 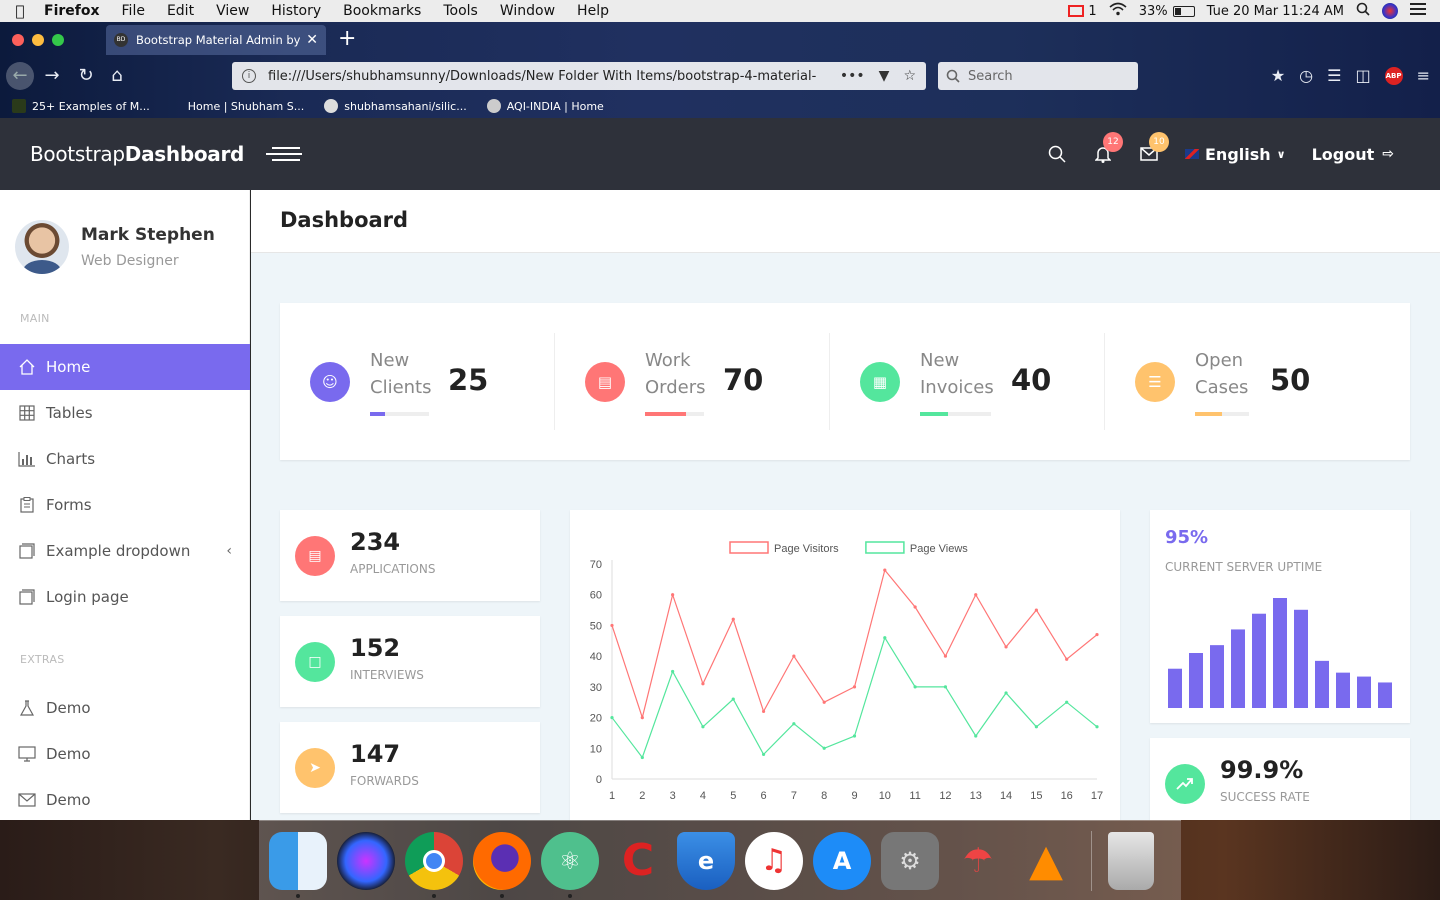 What do you see at coordinates (137, 154) in the screenshot?
I see `brand-logo: BootstrapDashboard` at bounding box center [137, 154].